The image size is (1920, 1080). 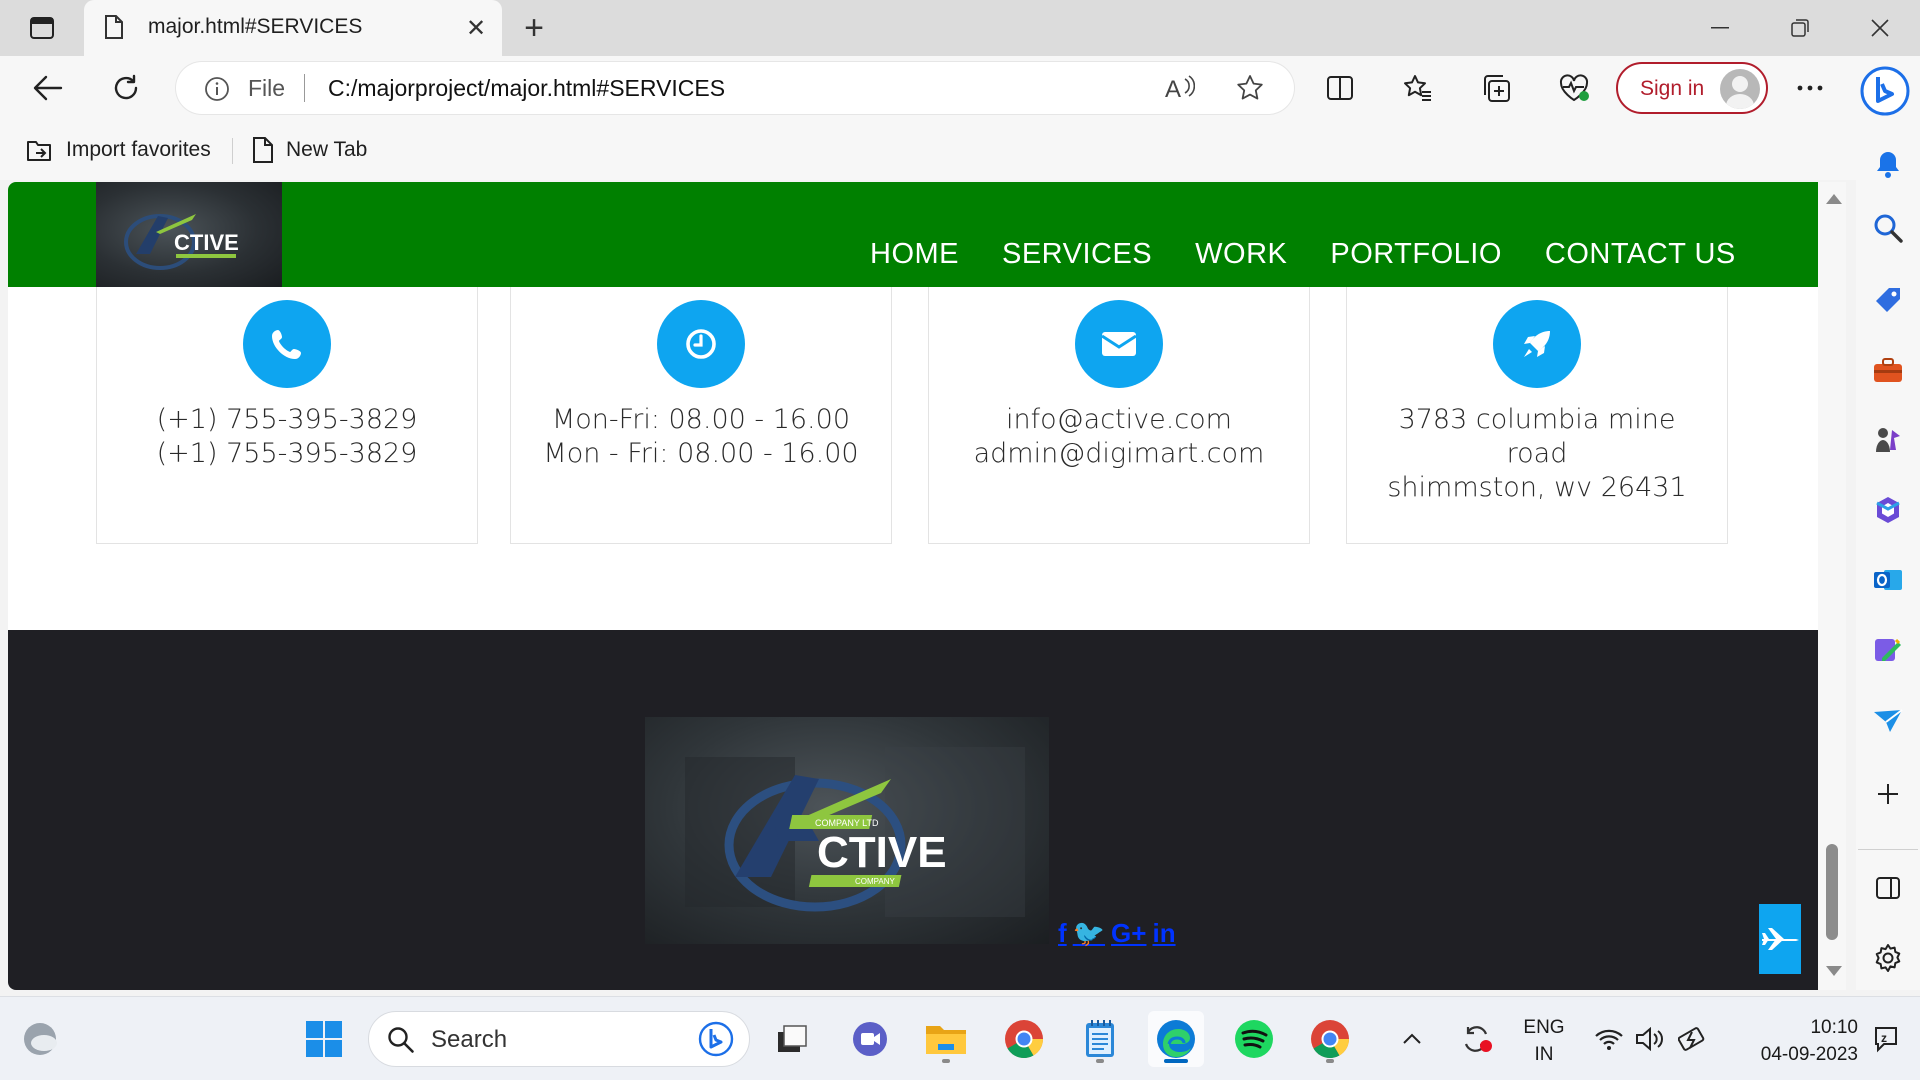 What do you see at coordinates (526, 88) in the screenshot?
I see `url-text: C:/majorproject/major.html#SERVICES` at bounding box center [526, 88].